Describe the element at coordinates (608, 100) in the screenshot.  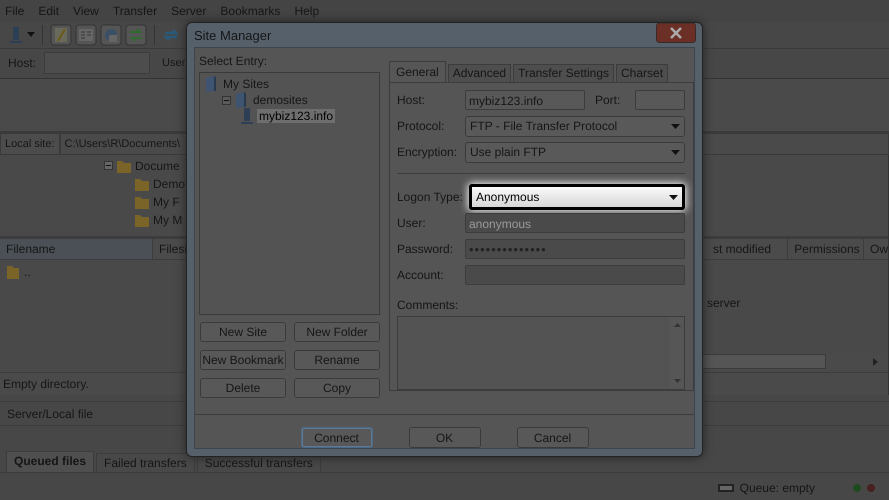
I see `port-label: Port:` at that location.